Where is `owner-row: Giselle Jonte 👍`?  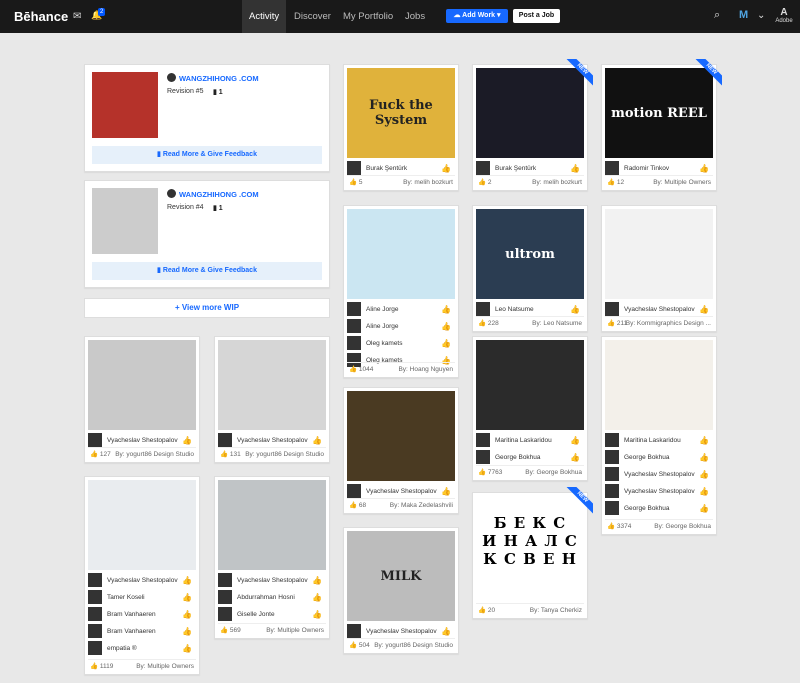
owner-row: Giselle Jonte 👍 is located at coordinates (272, 614).